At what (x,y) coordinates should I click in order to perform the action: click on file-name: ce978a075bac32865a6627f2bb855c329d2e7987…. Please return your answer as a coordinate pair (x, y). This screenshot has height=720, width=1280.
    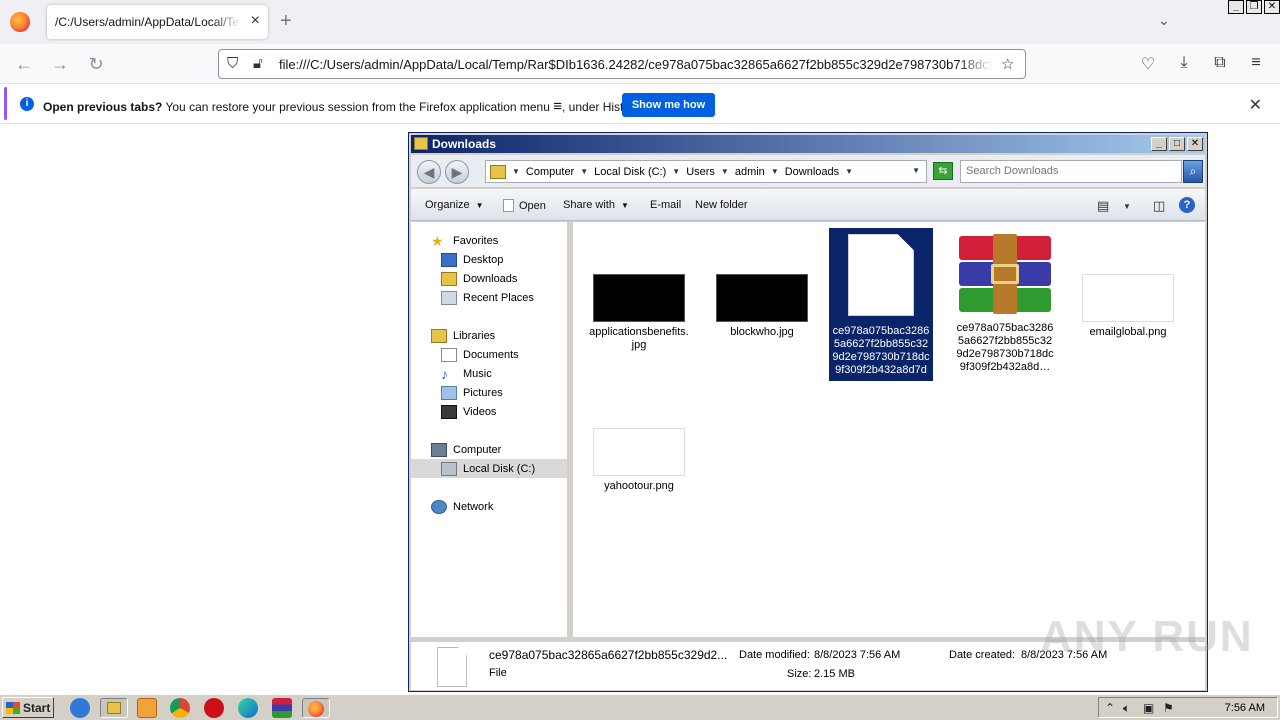
    Looking at the image, I should click on (881, 350).